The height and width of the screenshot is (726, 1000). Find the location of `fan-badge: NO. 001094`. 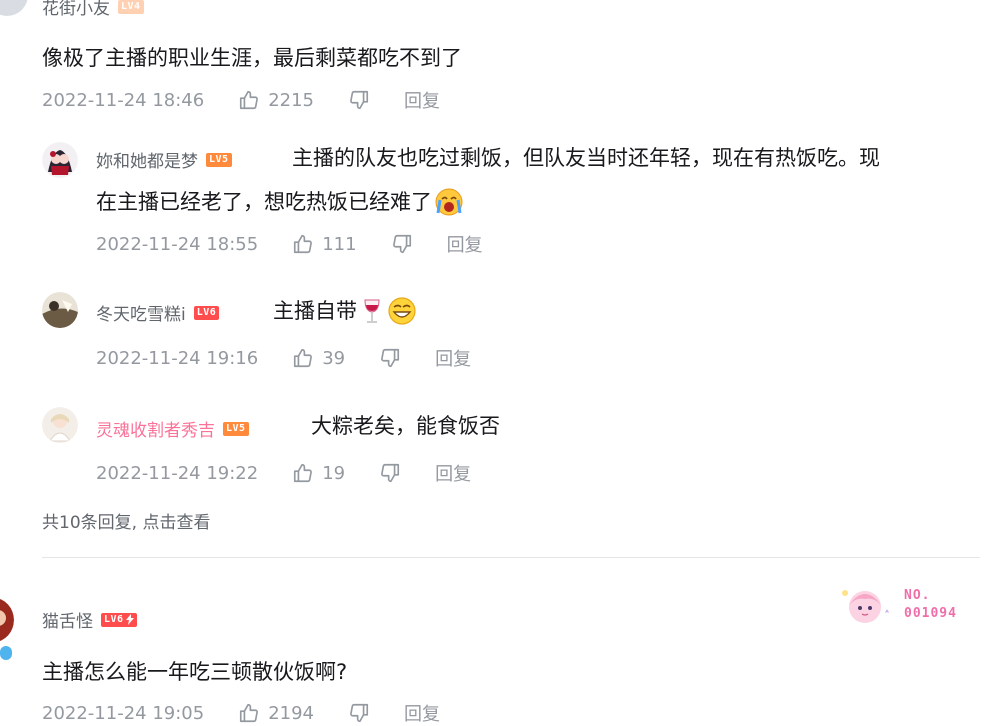

fan-badge: NO. 001094 is located at coordinates (896, 605).